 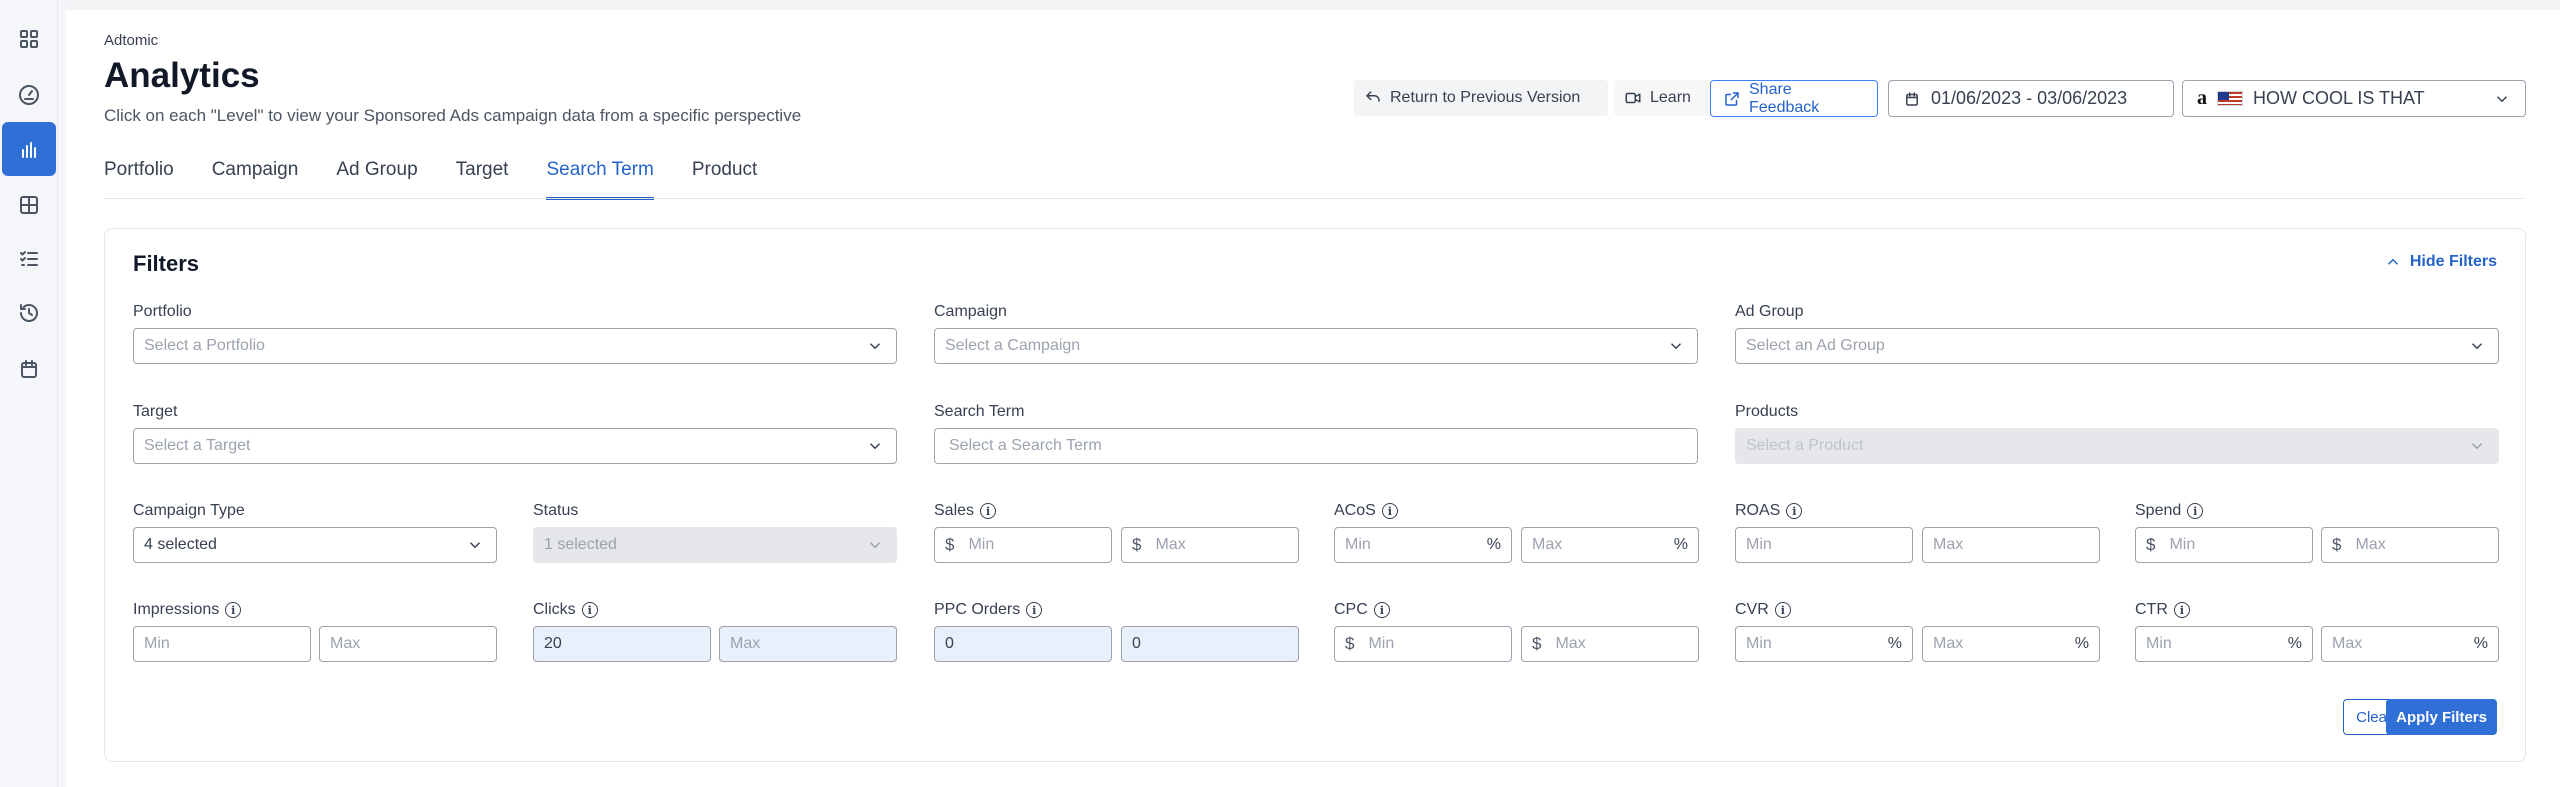 What do you see at coordinates (2224, 644) in the screenshot?
I see `ctr-min-input: Min%` at bounding box center [2224, 644].